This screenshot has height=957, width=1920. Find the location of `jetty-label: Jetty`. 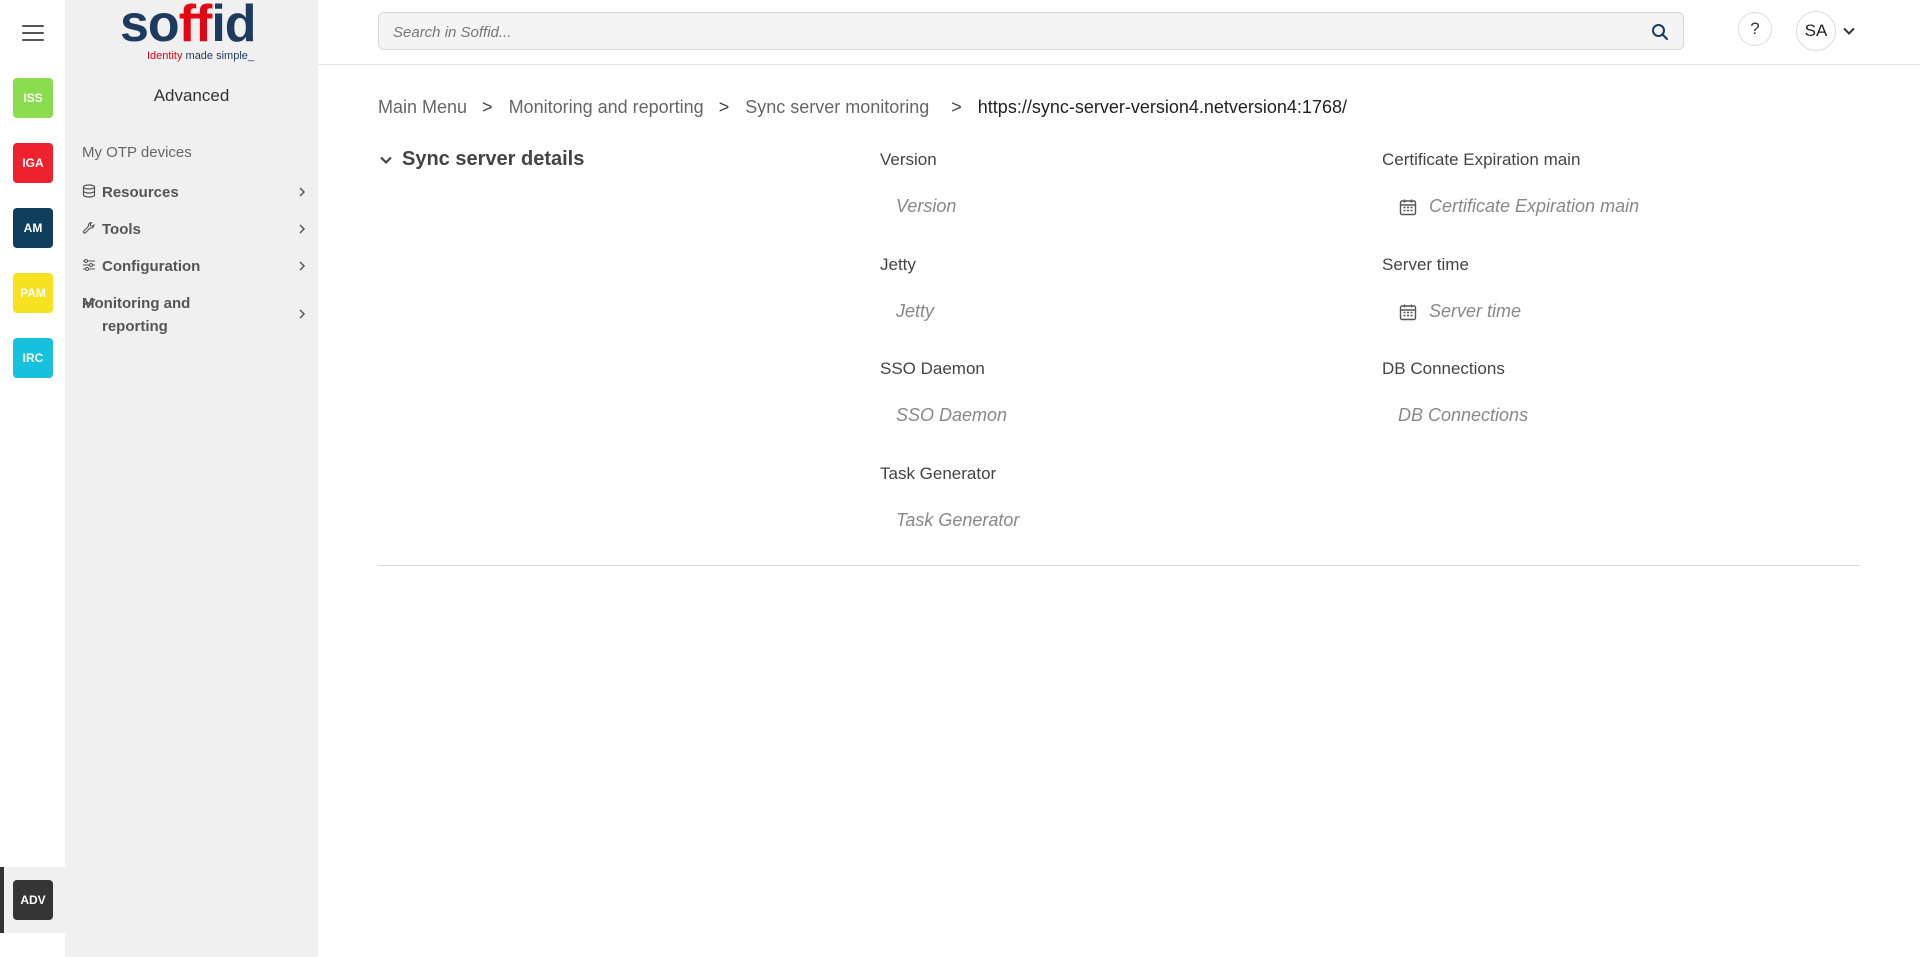

jetty-label: Jetty is located at coordinates (898, 264).